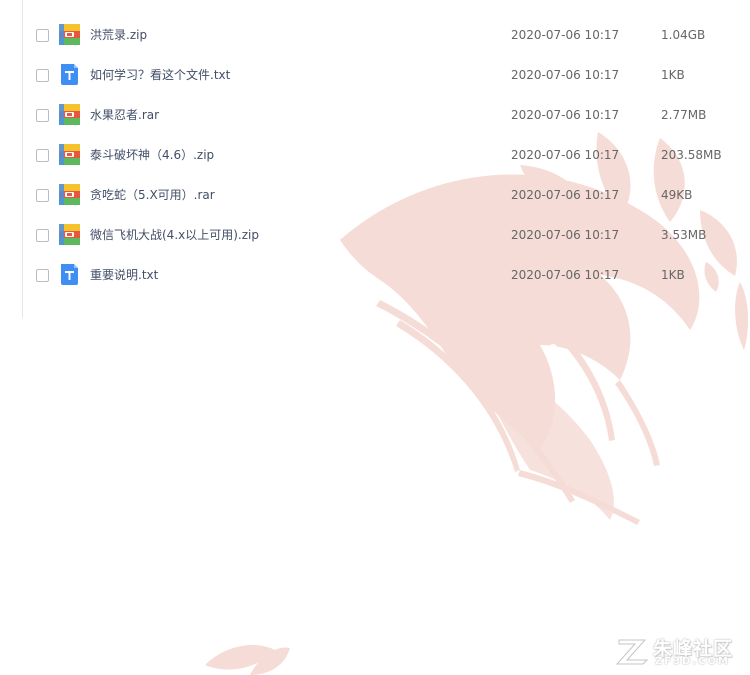 The image size is (750, 675). Describe the element at coordinates (124, 275) in the screenshot. I see `file-name: 重要说明.txt` at that location.